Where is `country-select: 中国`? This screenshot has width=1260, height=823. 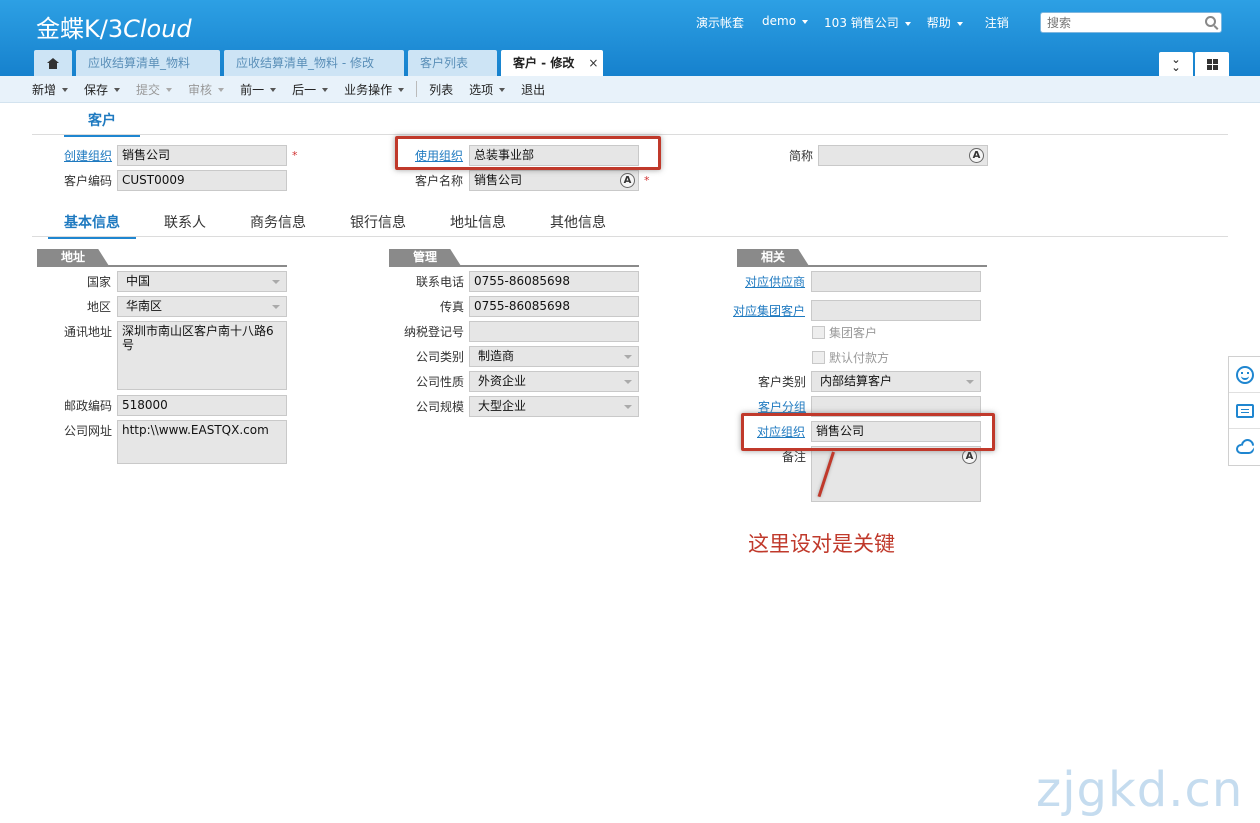 country-select: 中国 is located at coordinates (202, 281).